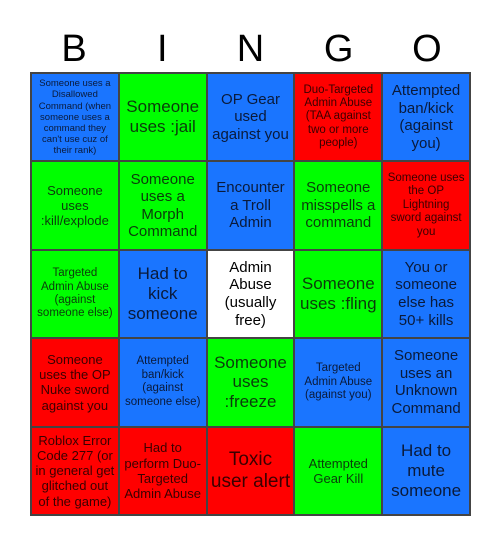  I want to click on bingo-cell: Attempted Gear Kill, so click(338, 470).